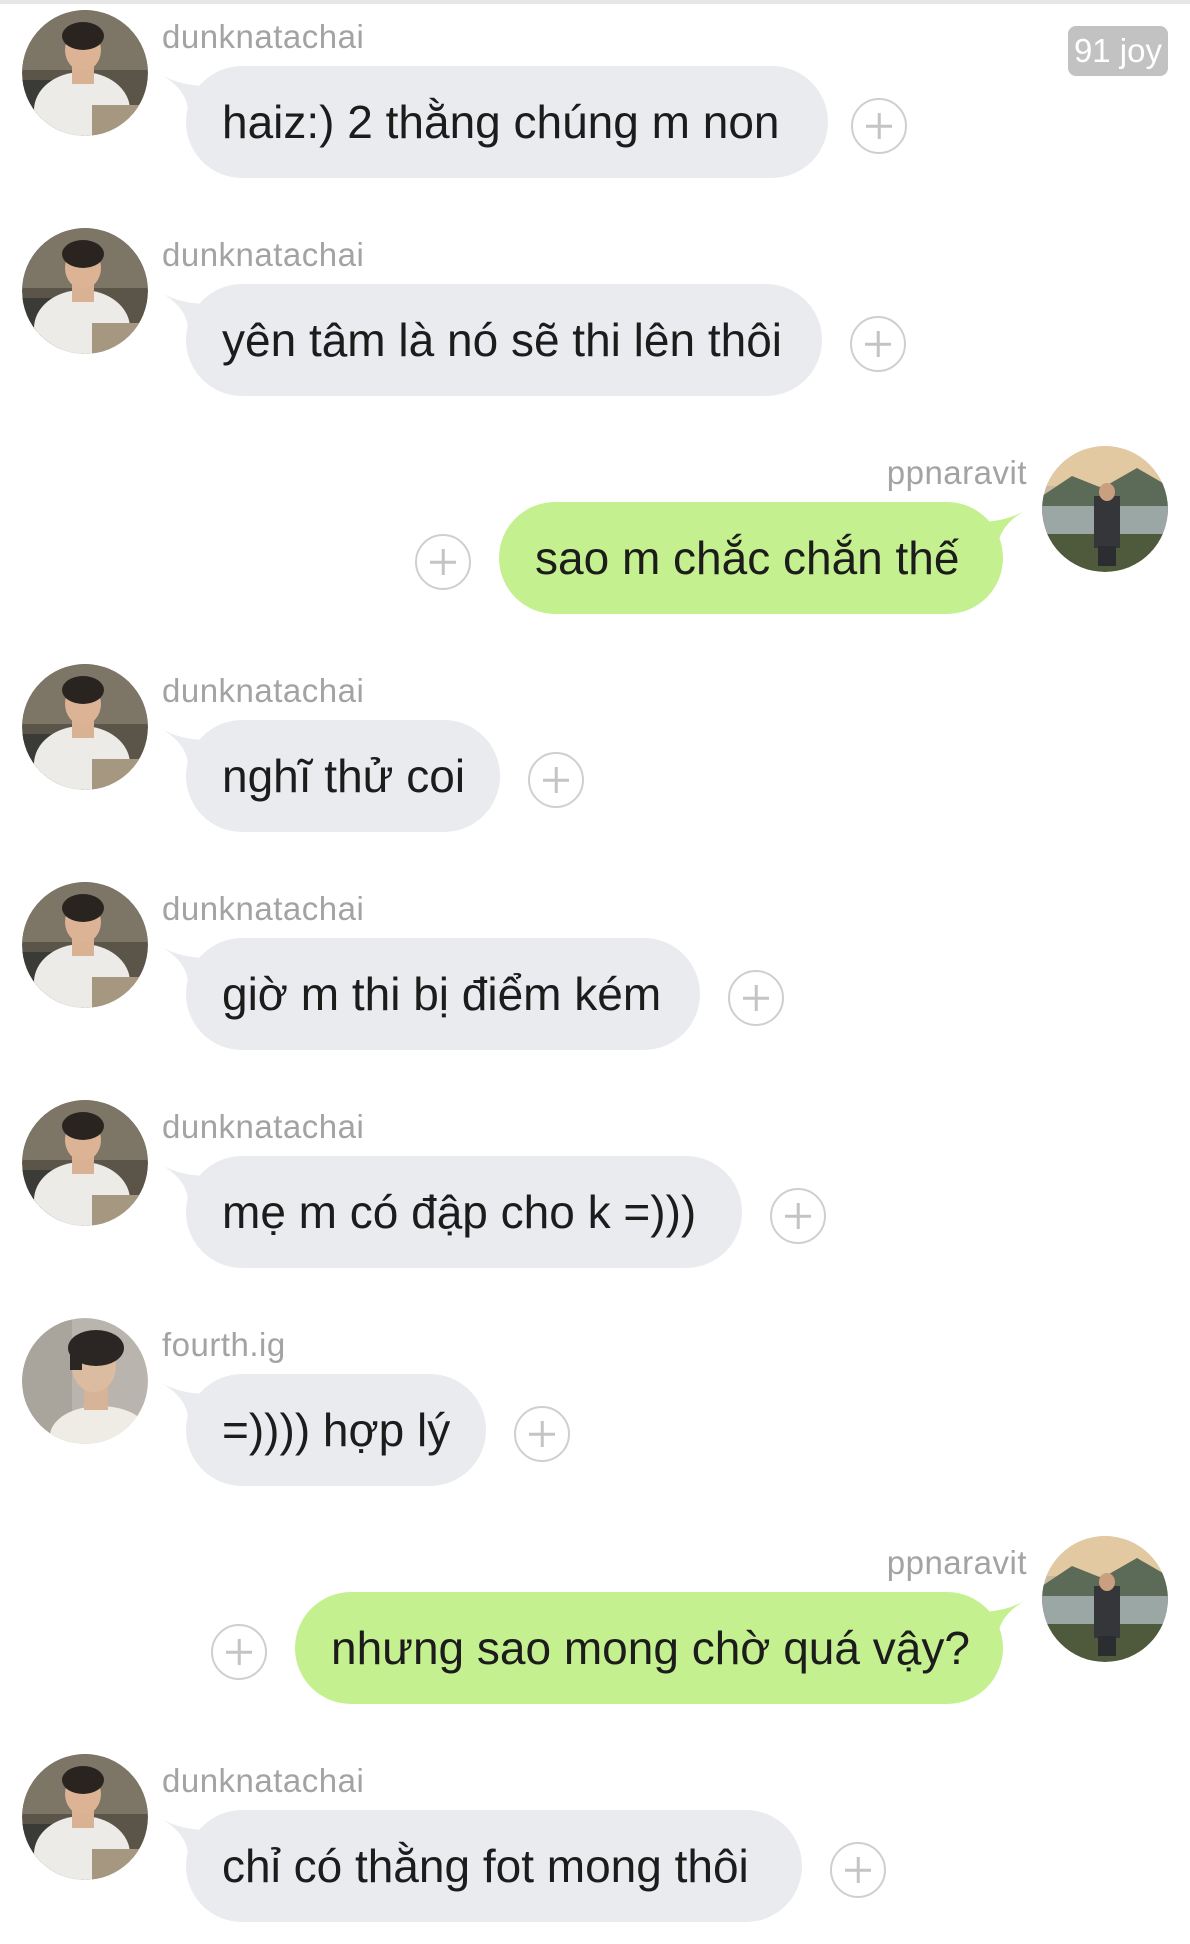 The height and width of the screenshot is (1944, 1190). Describe the element at coordinates (751, 558) in the screenshot. I see `message-bubble: sao m chắc chắn thế` at that location.